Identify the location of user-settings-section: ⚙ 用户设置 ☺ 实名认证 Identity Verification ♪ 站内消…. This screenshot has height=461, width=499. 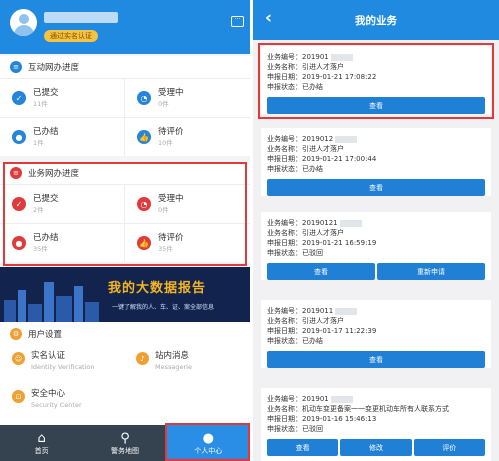
(125, 373).